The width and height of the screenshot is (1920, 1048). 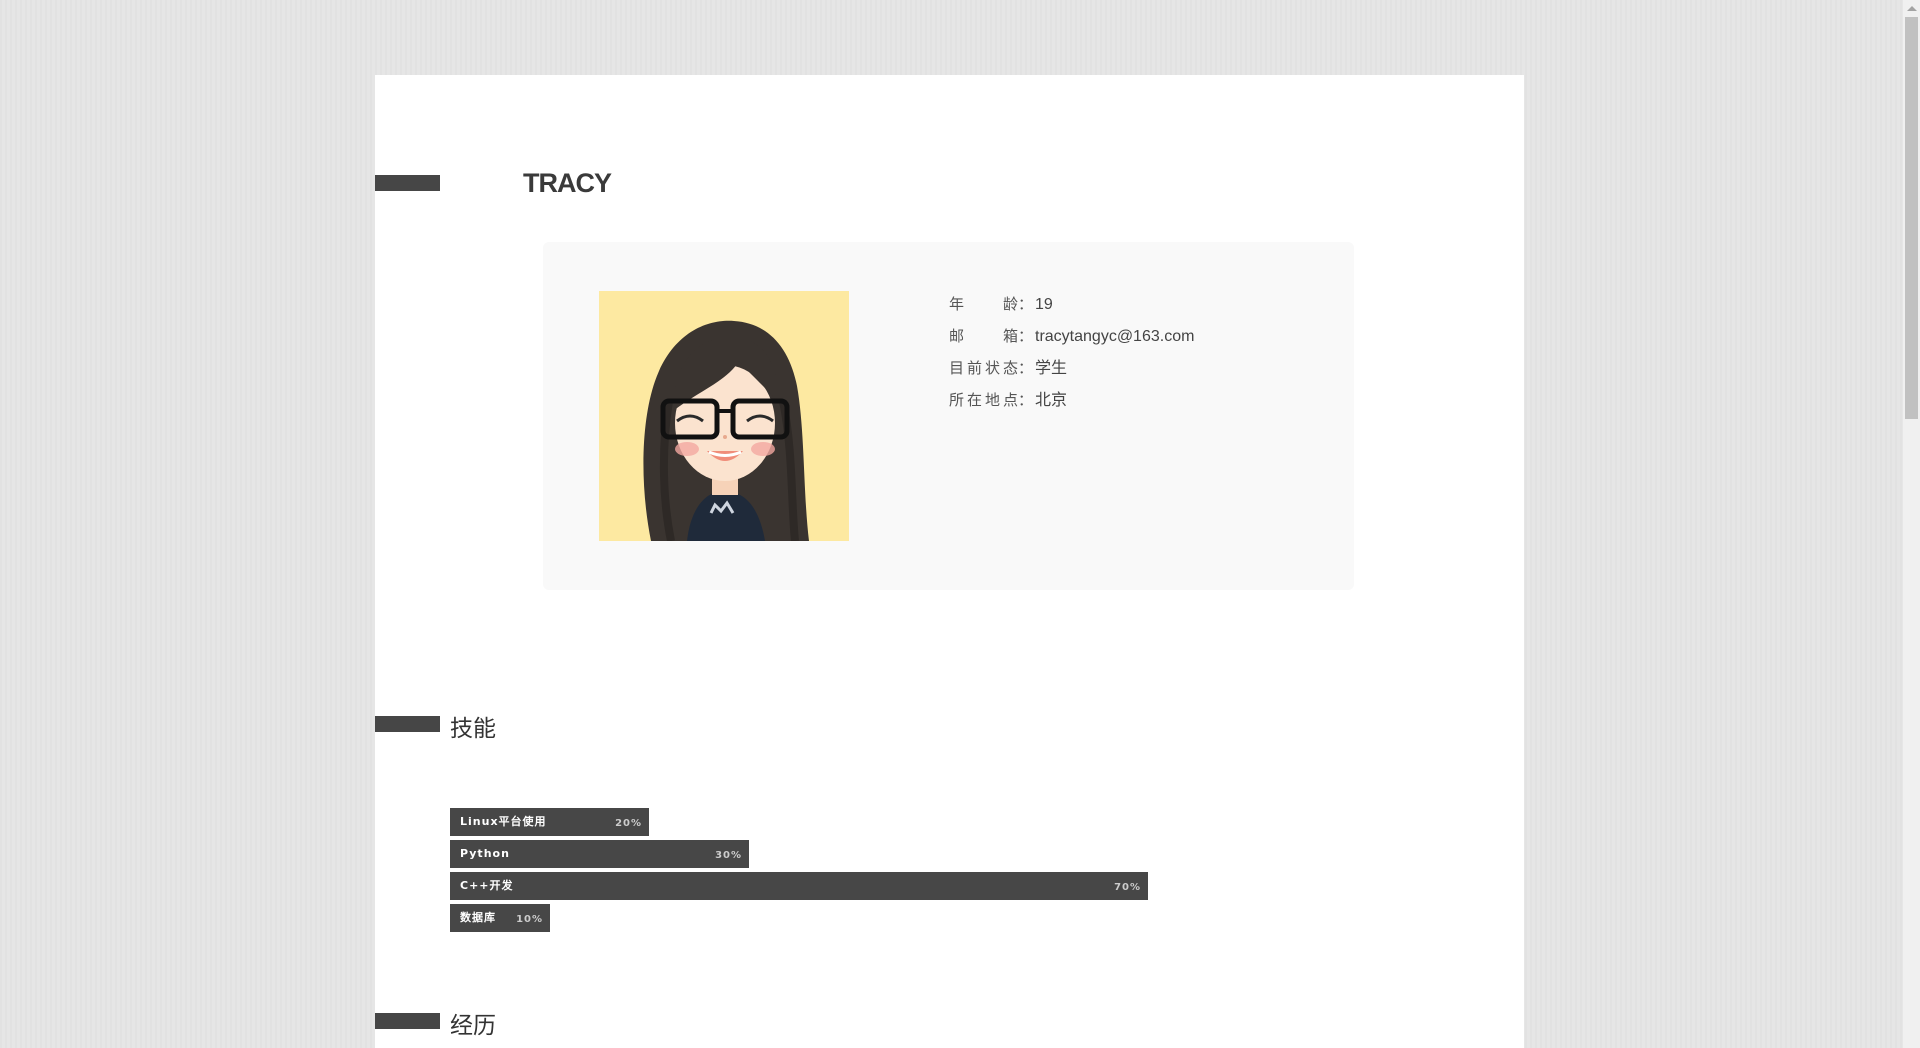 What do you see at coordinates (1911, 218) in the screenshot?
I see `scrollbar-thumb` at bounding box center [1911, 218].